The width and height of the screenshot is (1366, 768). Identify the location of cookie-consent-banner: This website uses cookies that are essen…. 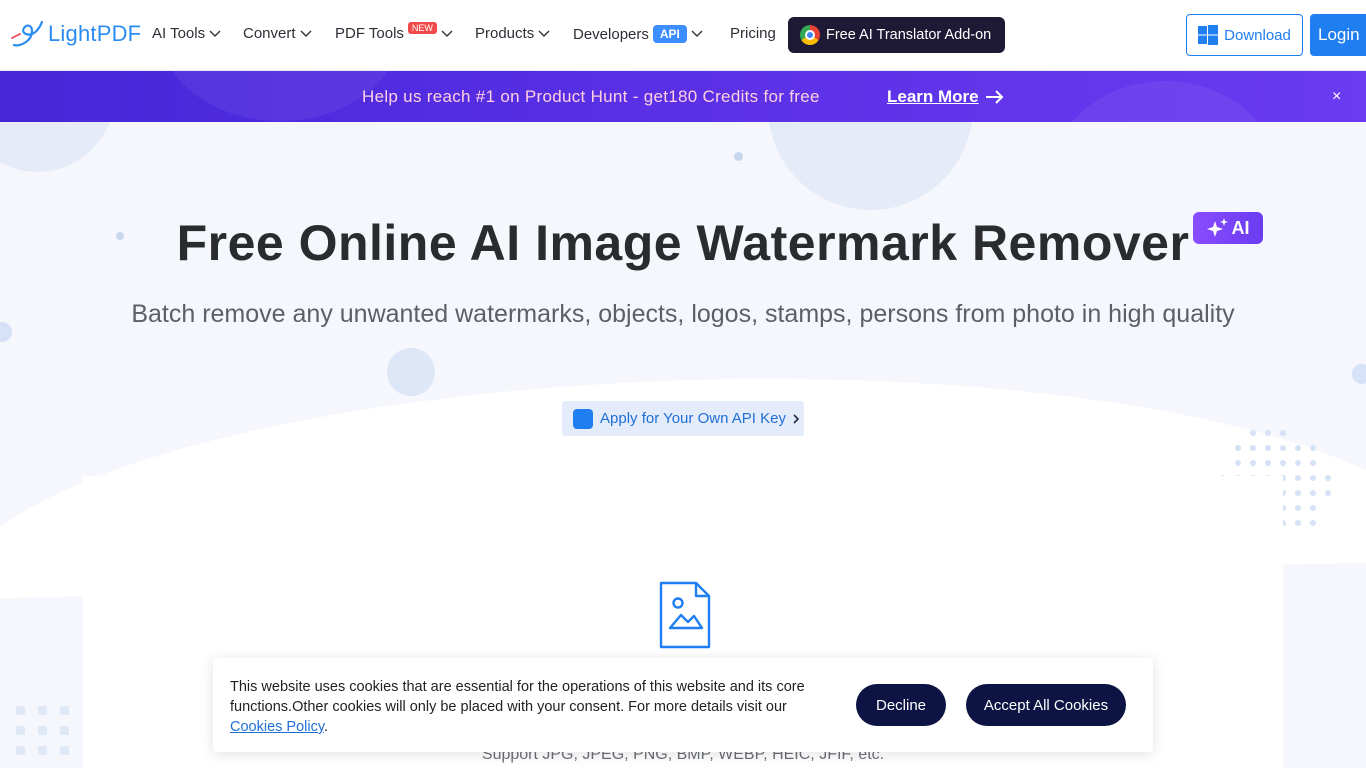
(683, 705).